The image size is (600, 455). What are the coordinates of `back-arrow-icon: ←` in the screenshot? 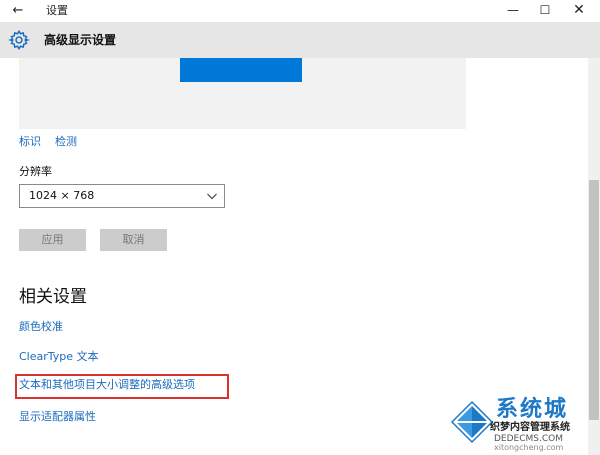 It's located at (18, 11).